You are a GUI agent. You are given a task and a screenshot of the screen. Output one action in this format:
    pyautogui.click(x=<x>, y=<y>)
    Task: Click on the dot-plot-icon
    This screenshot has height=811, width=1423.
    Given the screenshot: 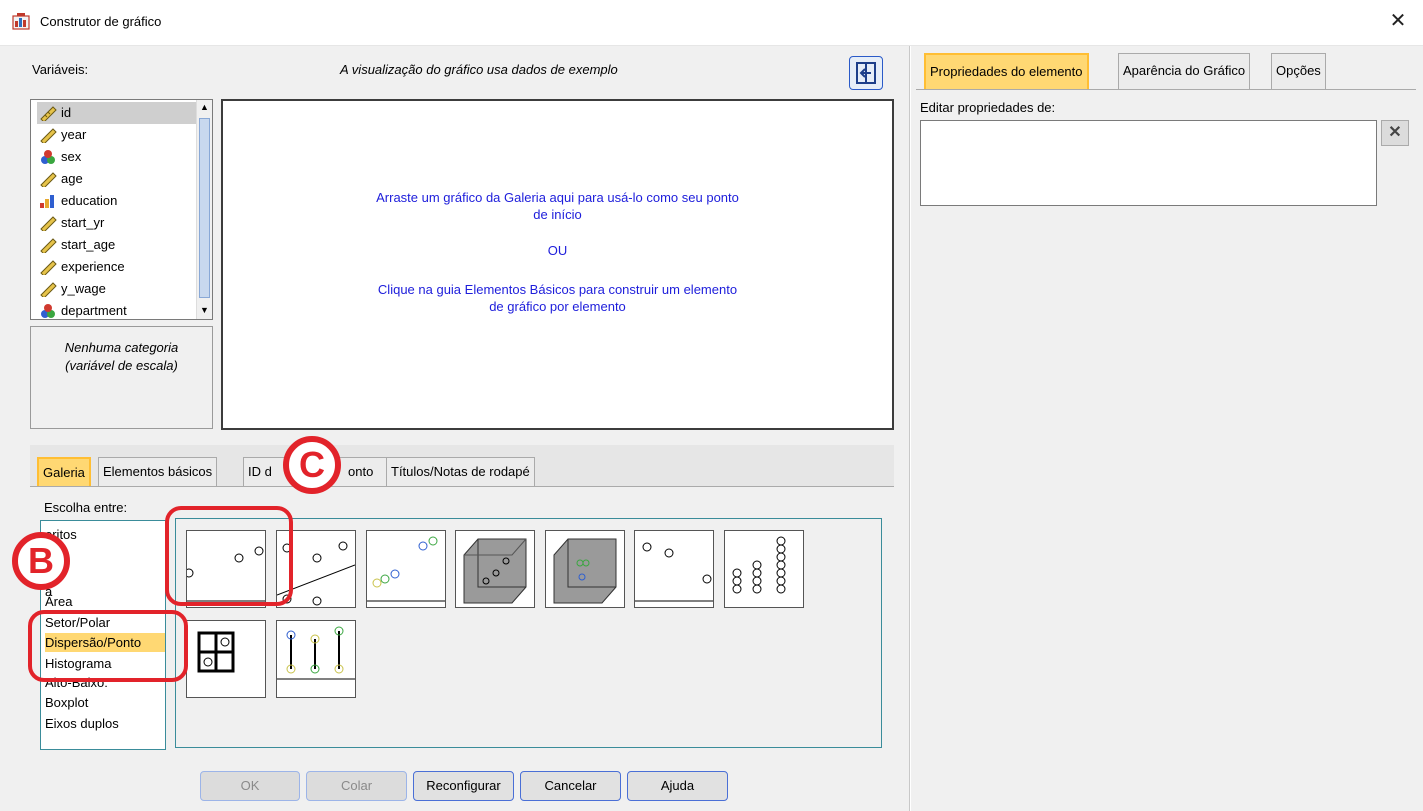 What is the action you would take?
    pyautogui.click(x=759, y=565)
    